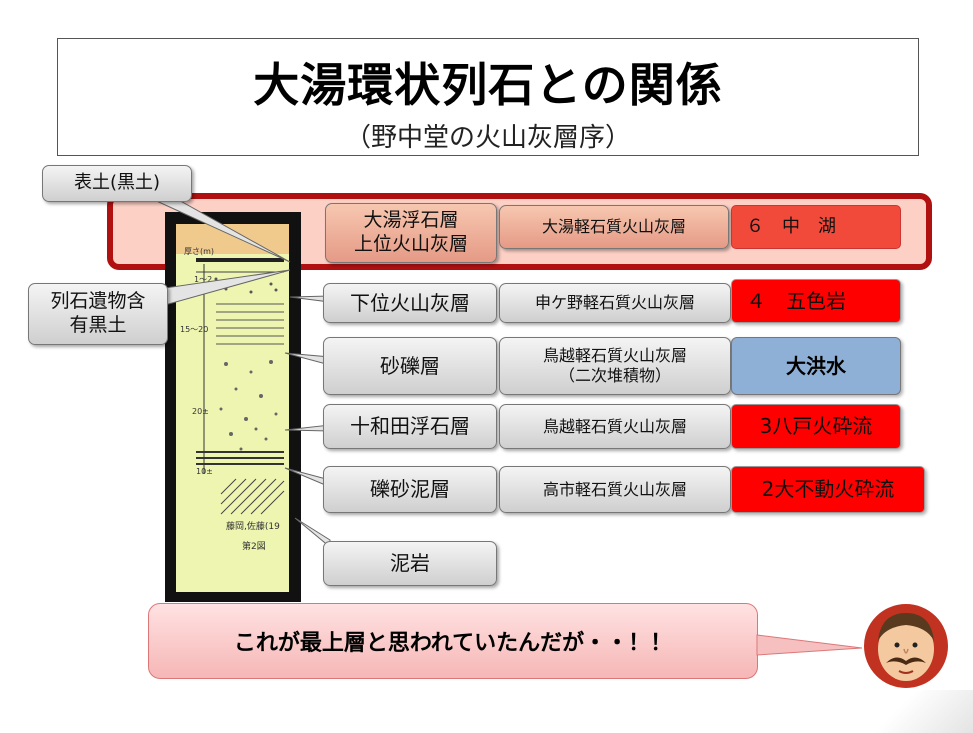 Image resolution: width=973 pixels, height=733 pixels. What do you see at coordinates (911, 711) in the screenshot?
I see `page-curl` at bounding box center [911, 711].